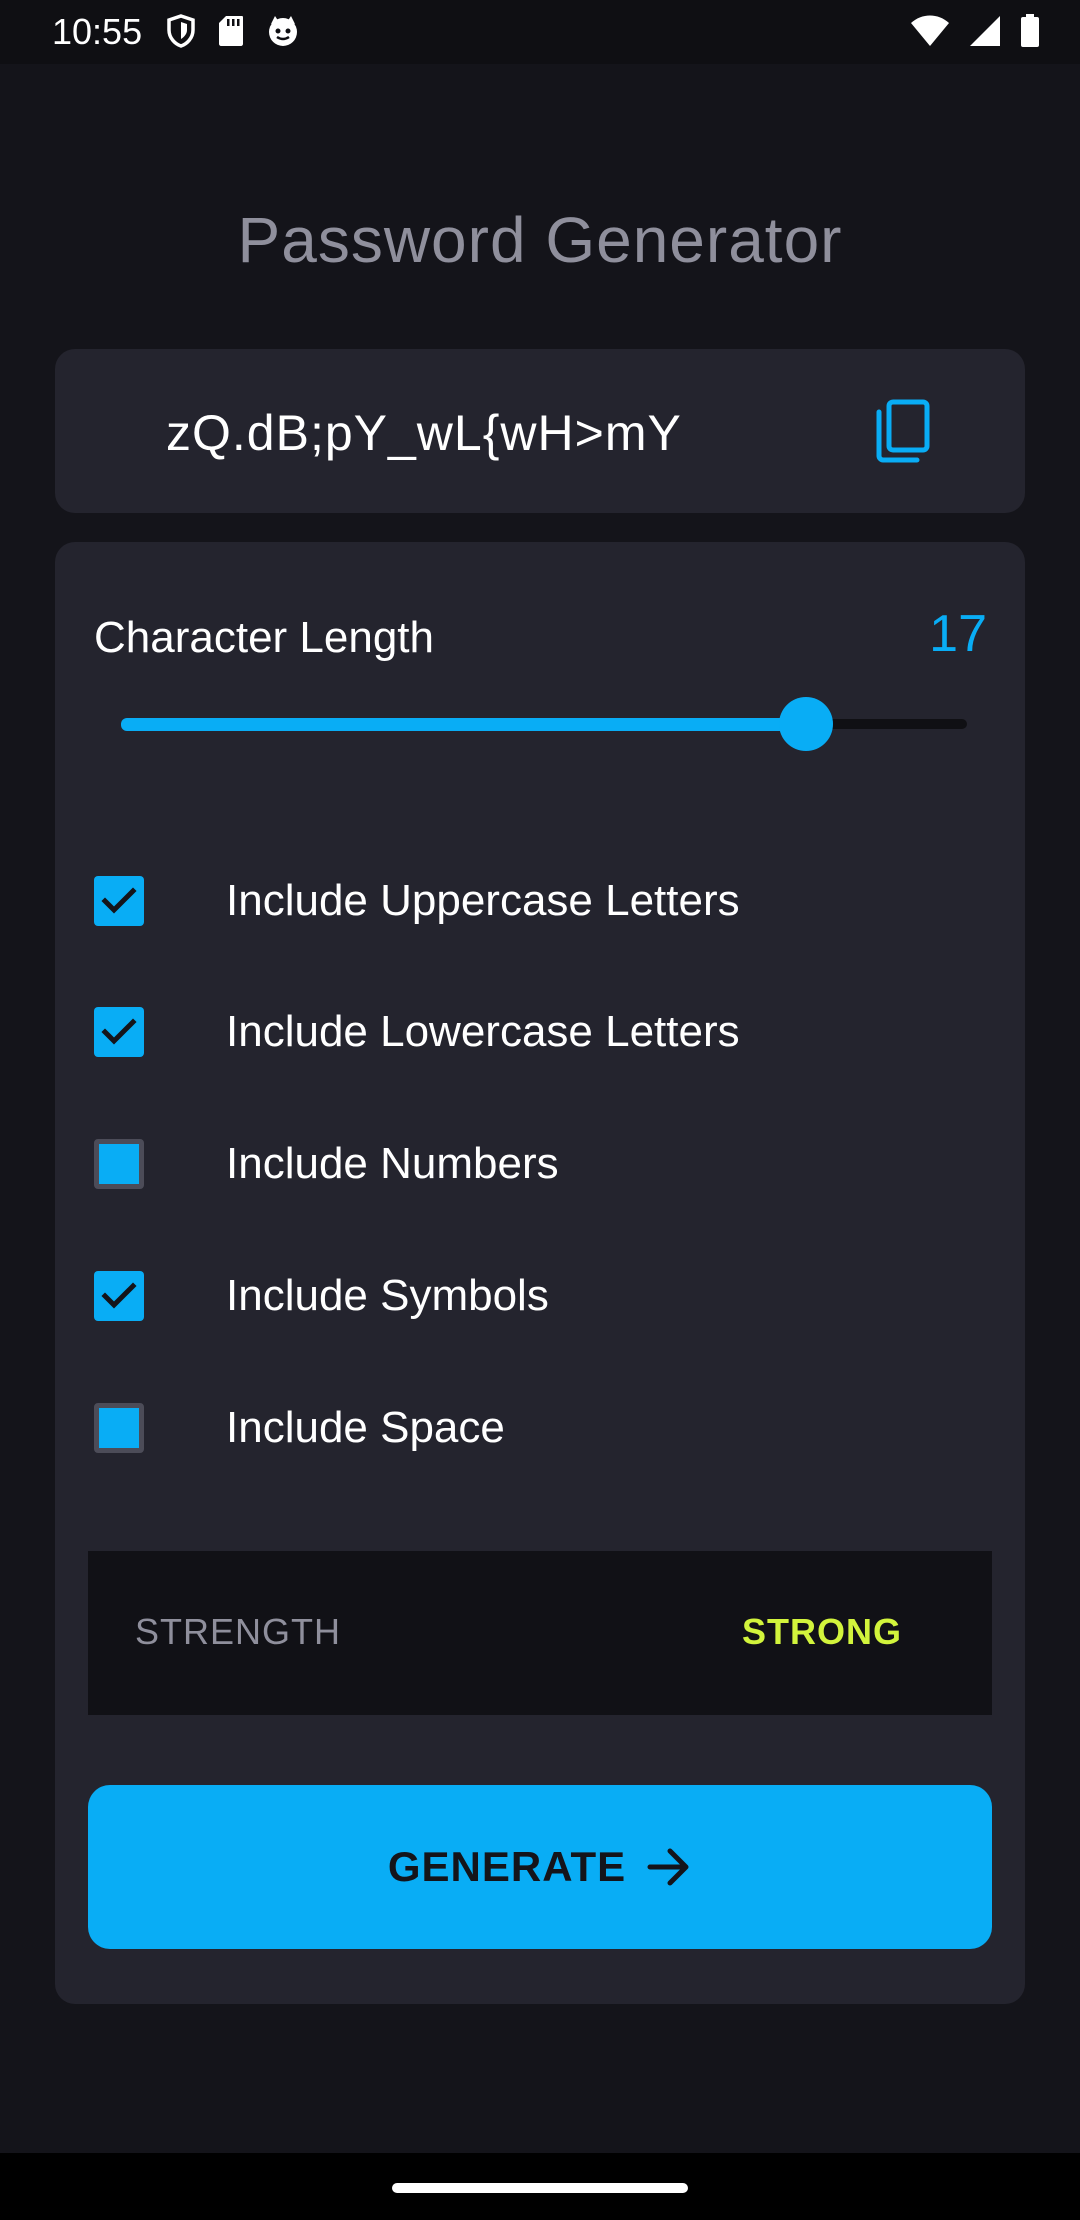 The height and width of the screenshot is (2220, 1080). Describe the element at coordinates (507, 1866) in the screenshot. I see `generate-label: GENERATE` at that location.